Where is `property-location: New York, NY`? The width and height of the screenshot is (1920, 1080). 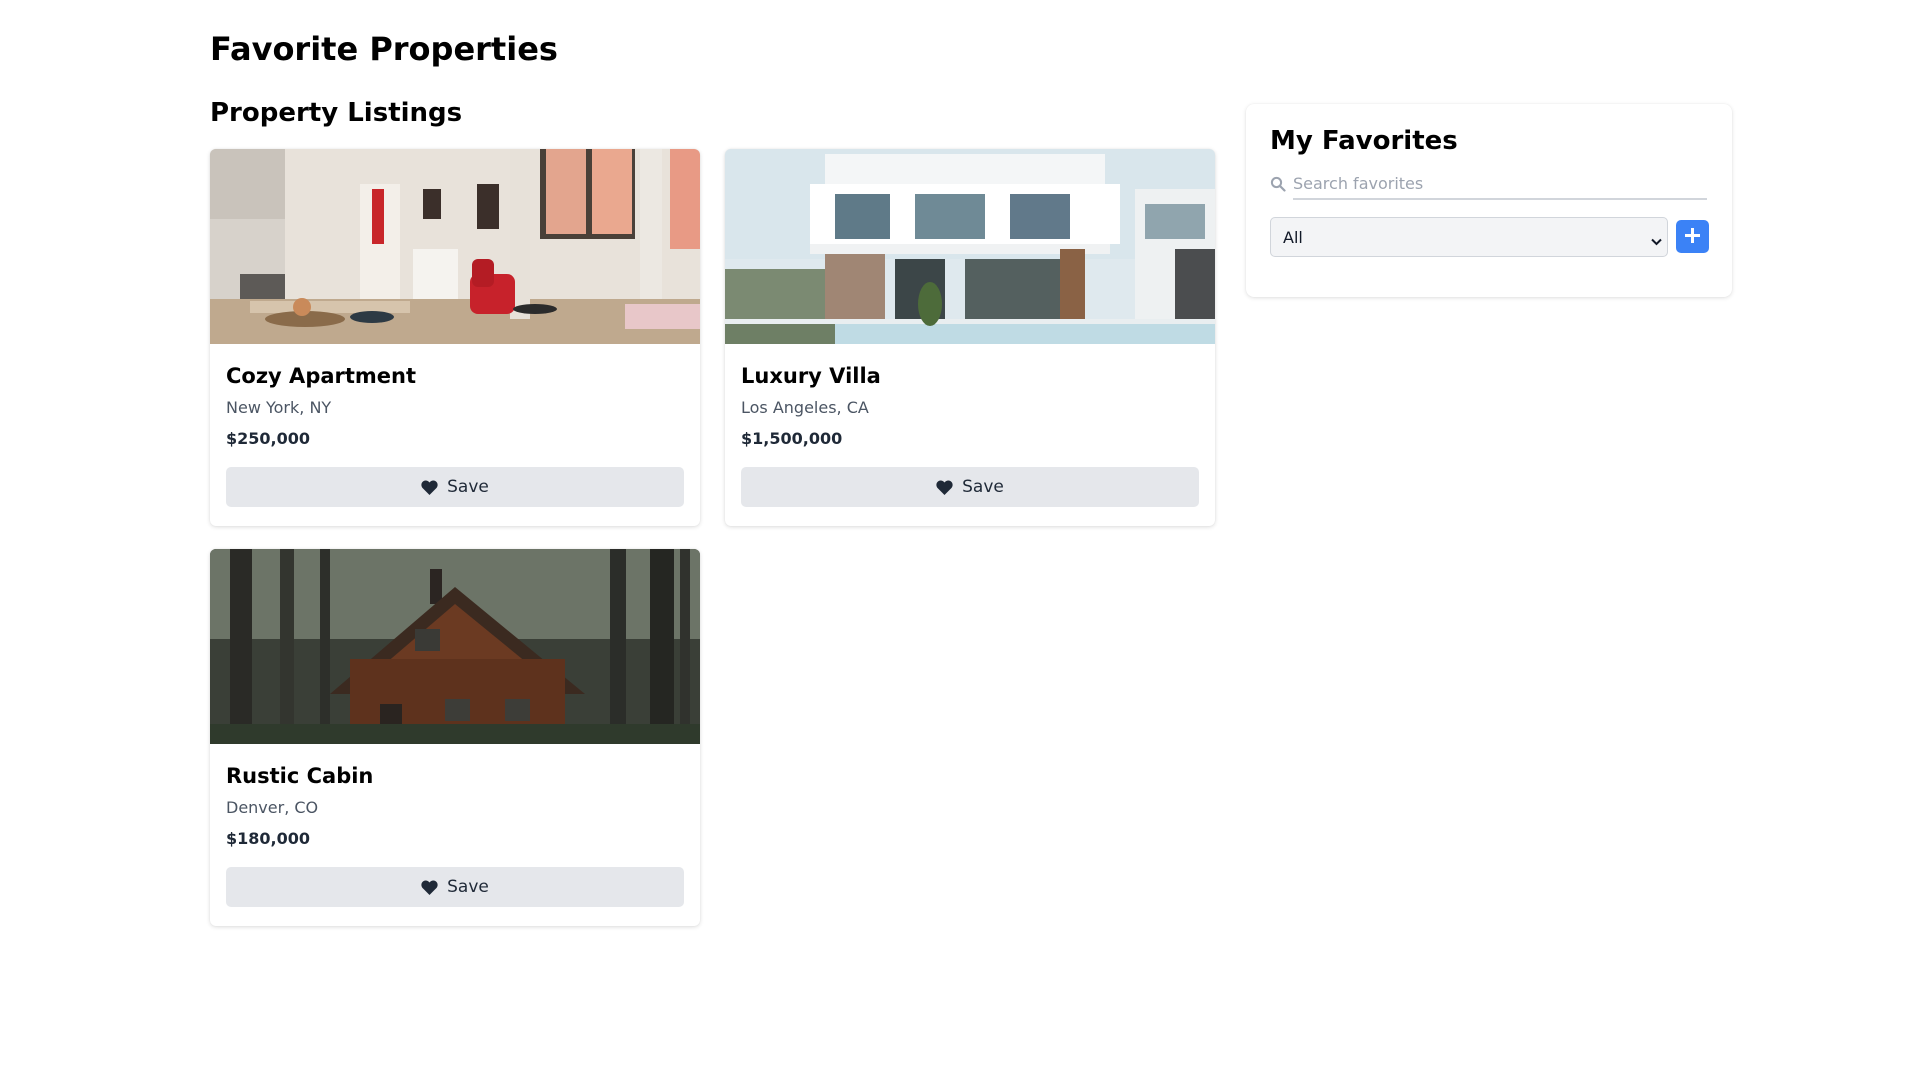
property-location: New York, NY is located at coordinates (279, 407).